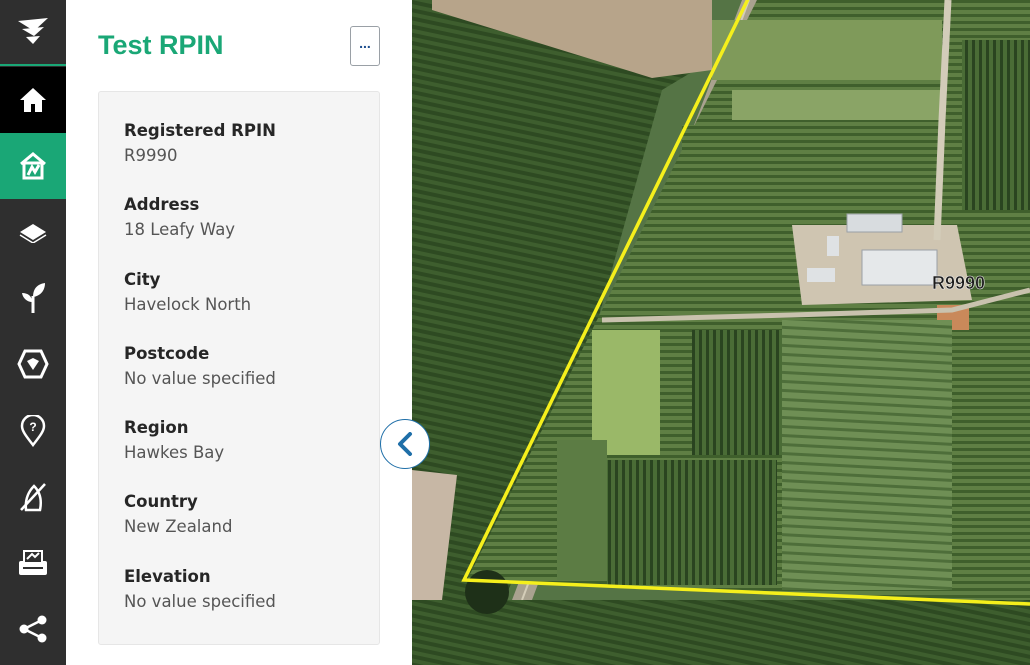 The height and width of the screenshot is (665, 1030). What do you see at coordinates (180, 229) in the screenshot?
I see `field-value: 18 Leafy Way` at bounding box center [180, 229].